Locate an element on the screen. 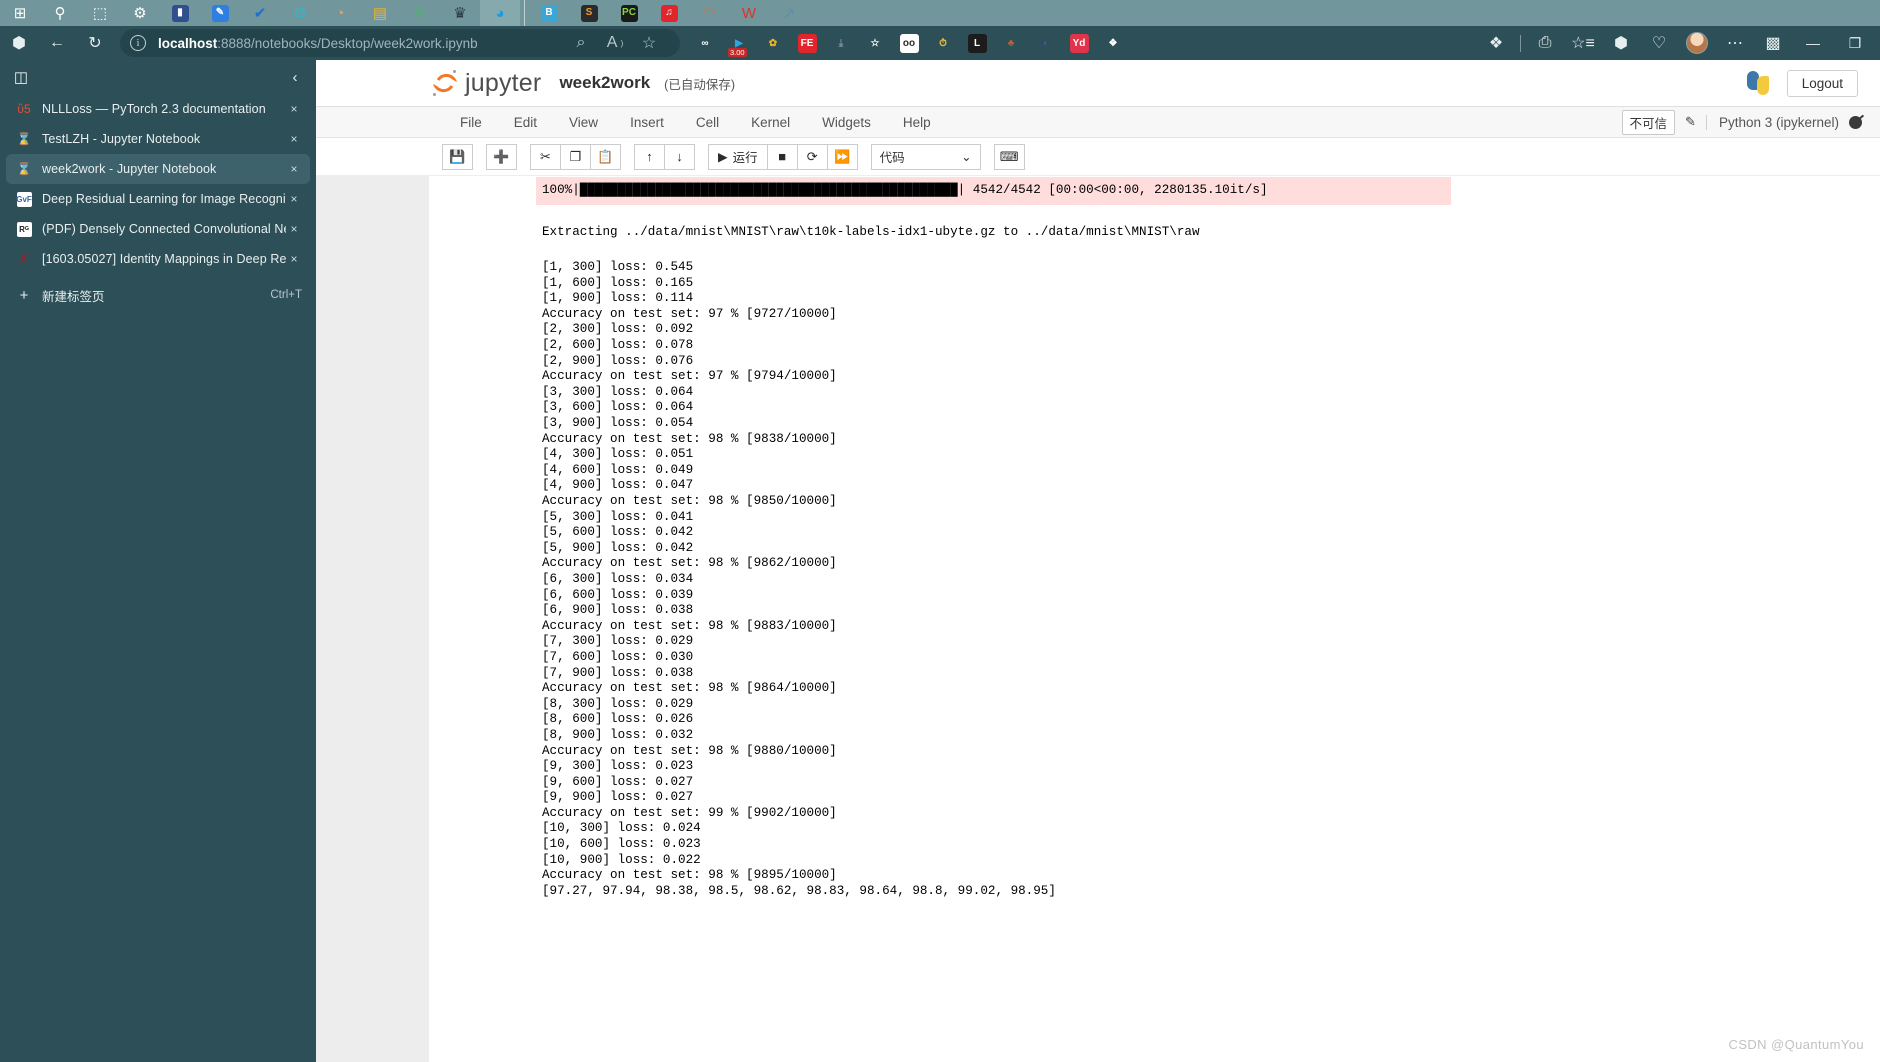 Image resolution: width=1880 pixels, height=1062 pixels. icon-glyph: ♫ is located at coordinates (669, 13).